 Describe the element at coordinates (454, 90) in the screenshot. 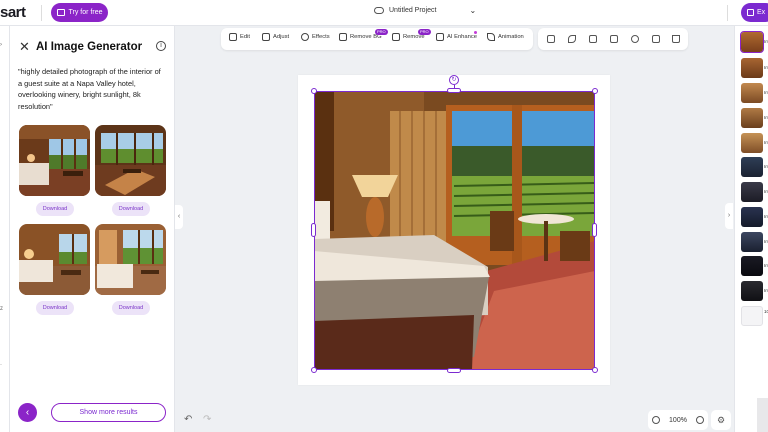

I see `resize-handle-top` at that location.